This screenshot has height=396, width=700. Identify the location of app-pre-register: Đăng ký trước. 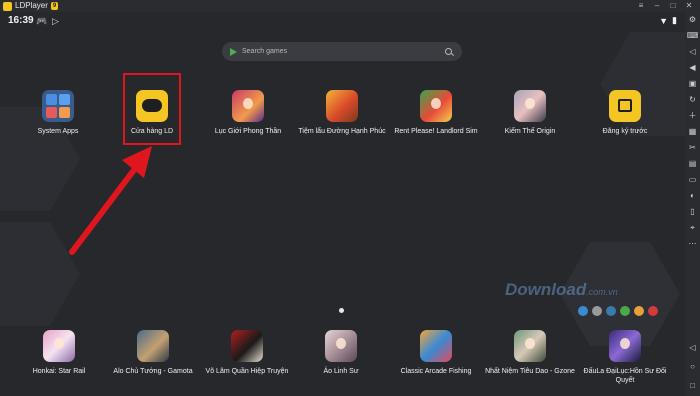
(625, 113).